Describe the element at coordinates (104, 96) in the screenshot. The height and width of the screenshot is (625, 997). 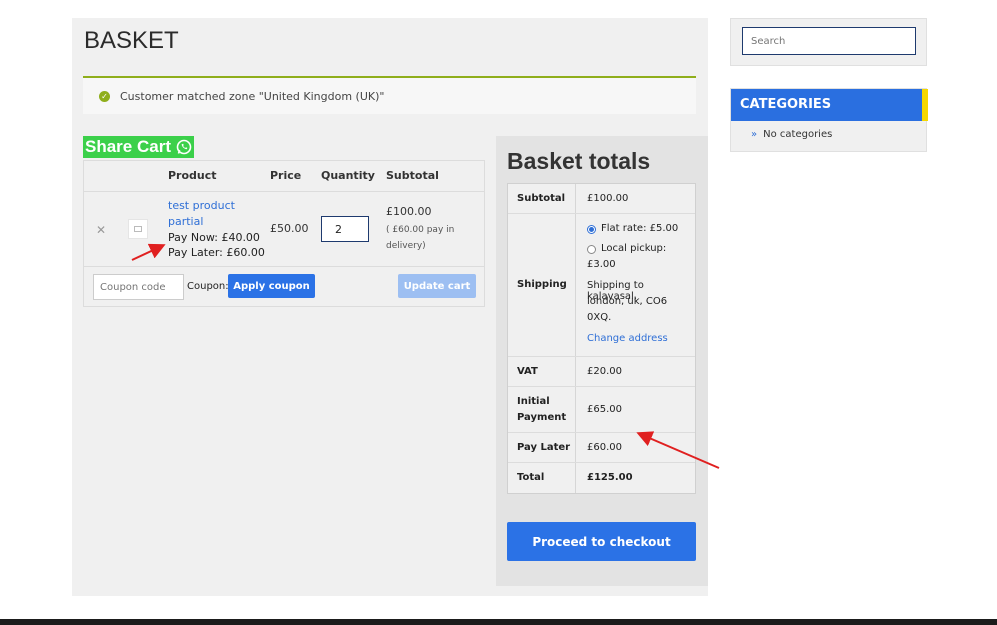
I see `check-icon: ✓` at that location.